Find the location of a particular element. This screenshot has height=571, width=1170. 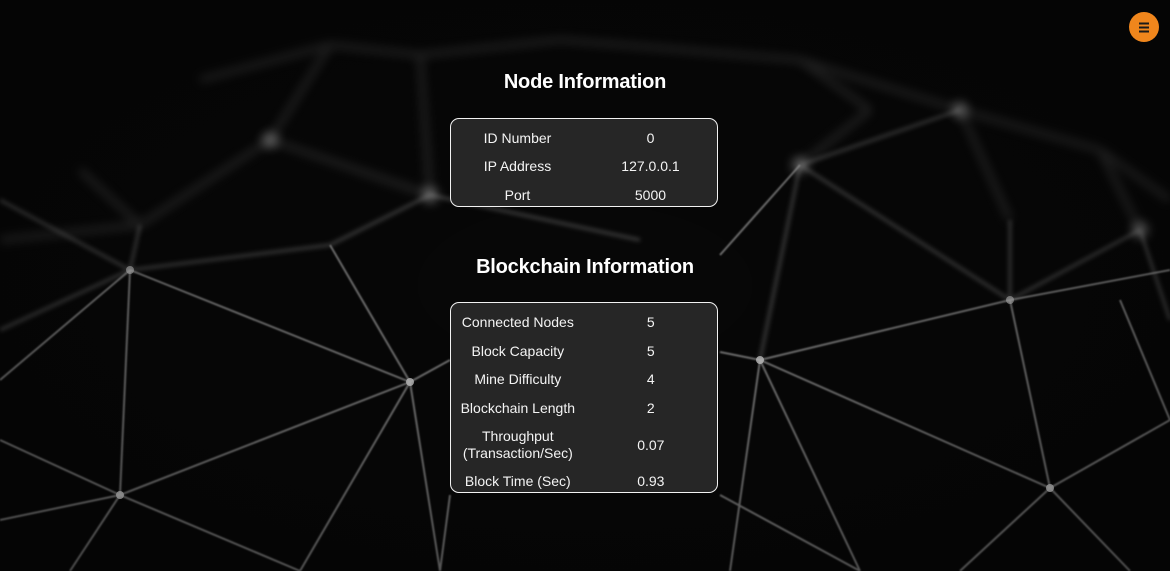

table-row: Block Time (Sec) 0.93 is located at coordinates (584, 481).